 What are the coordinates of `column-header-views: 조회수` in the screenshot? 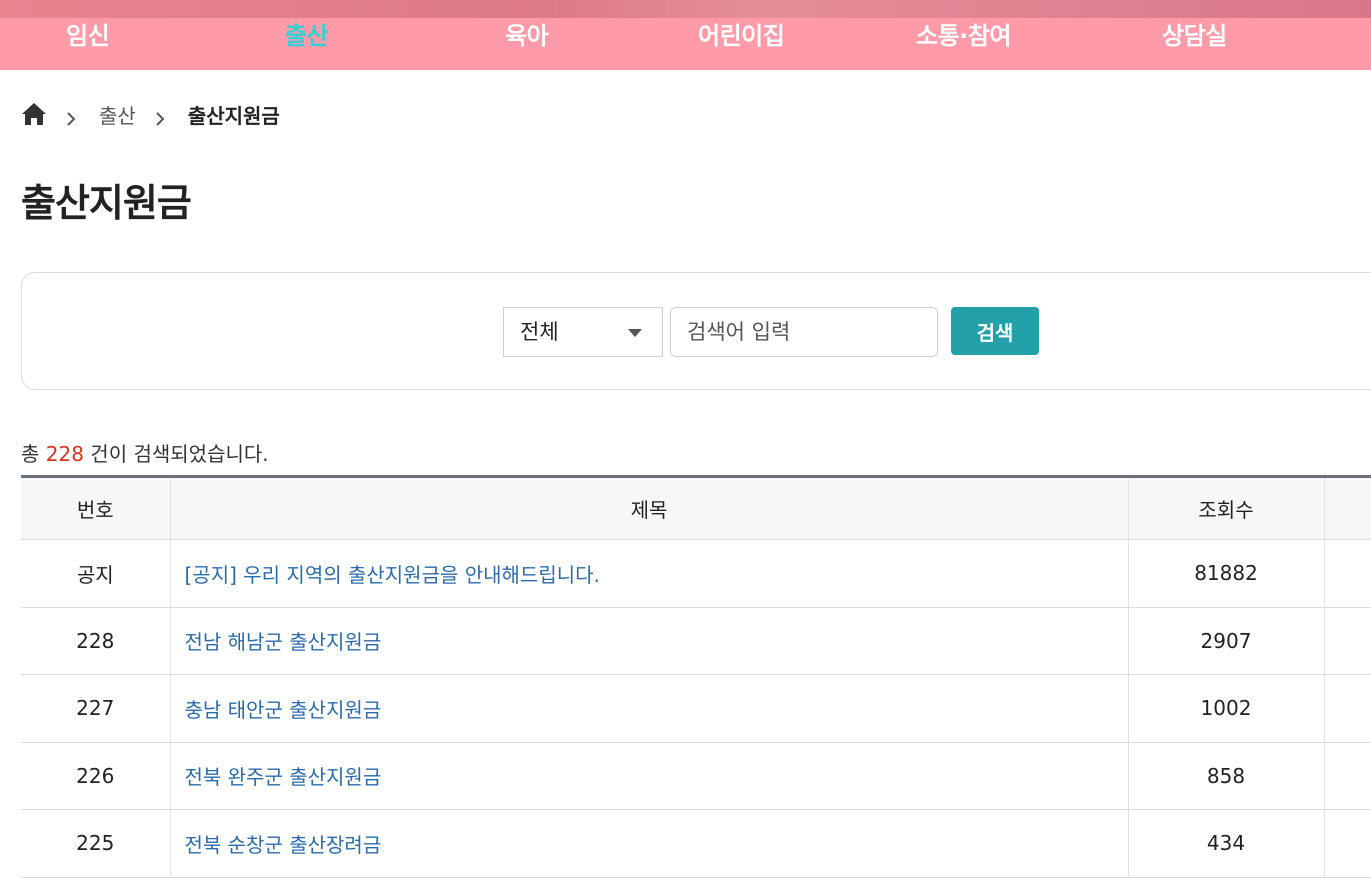 It's located at (1226, 508).